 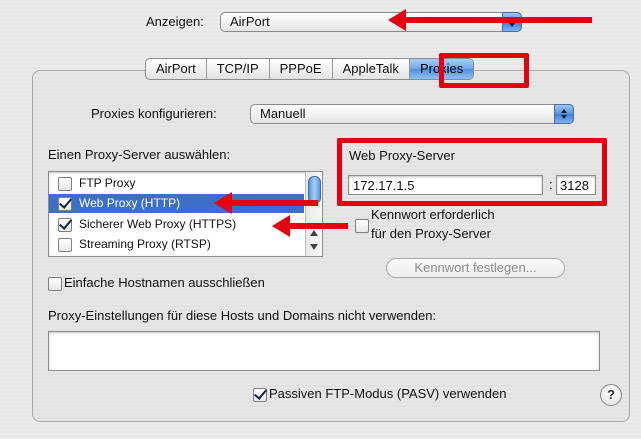 What do you see at coordinates (158, 224) in the screenshot?
I see `list-item-label: Sicherer Web Proxy (HTTPS)` at bounding box center [158, 224].